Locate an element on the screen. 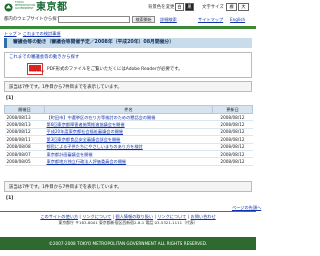 Image resolution: width=320 pixels, height=256 pixels. footer-link-links: リンクについて is located at coordinates (96, 216).